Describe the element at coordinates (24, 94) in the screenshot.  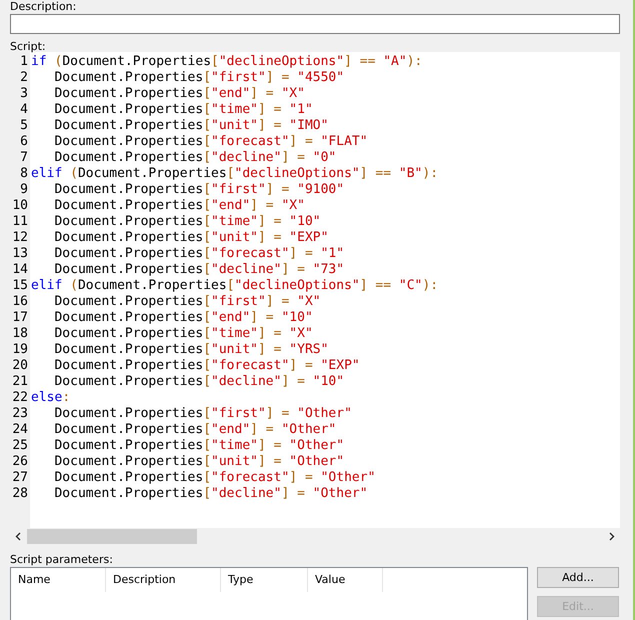
I see `line-number: 3` at that location.